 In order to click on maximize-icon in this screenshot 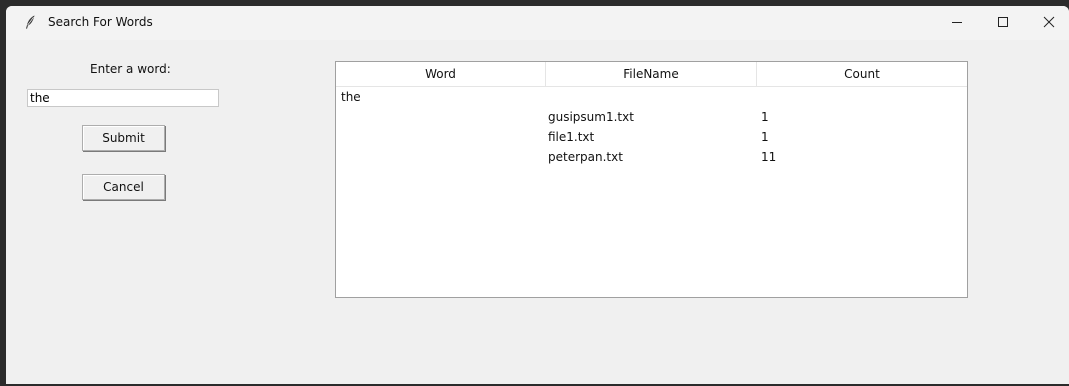, I will do `click(1003, 22)`.